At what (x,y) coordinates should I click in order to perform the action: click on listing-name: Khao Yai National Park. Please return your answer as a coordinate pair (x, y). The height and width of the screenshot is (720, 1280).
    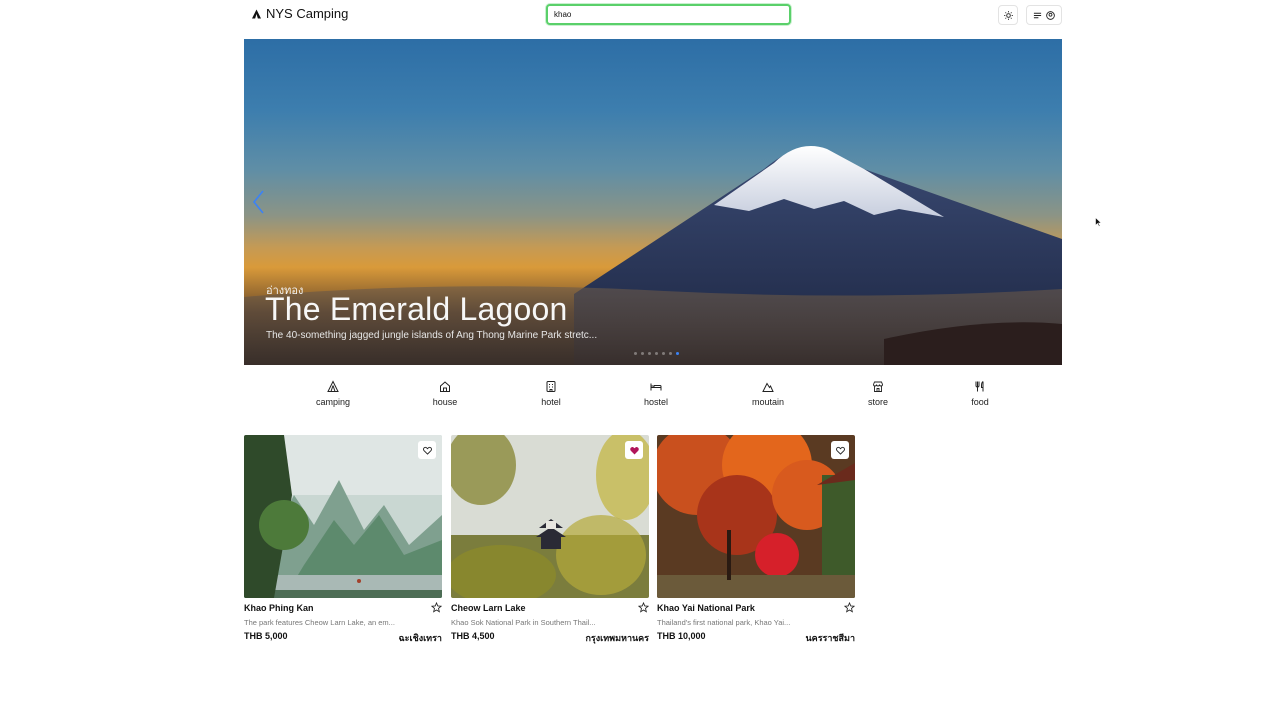
    Looking at the image, I should click on (706, 608).